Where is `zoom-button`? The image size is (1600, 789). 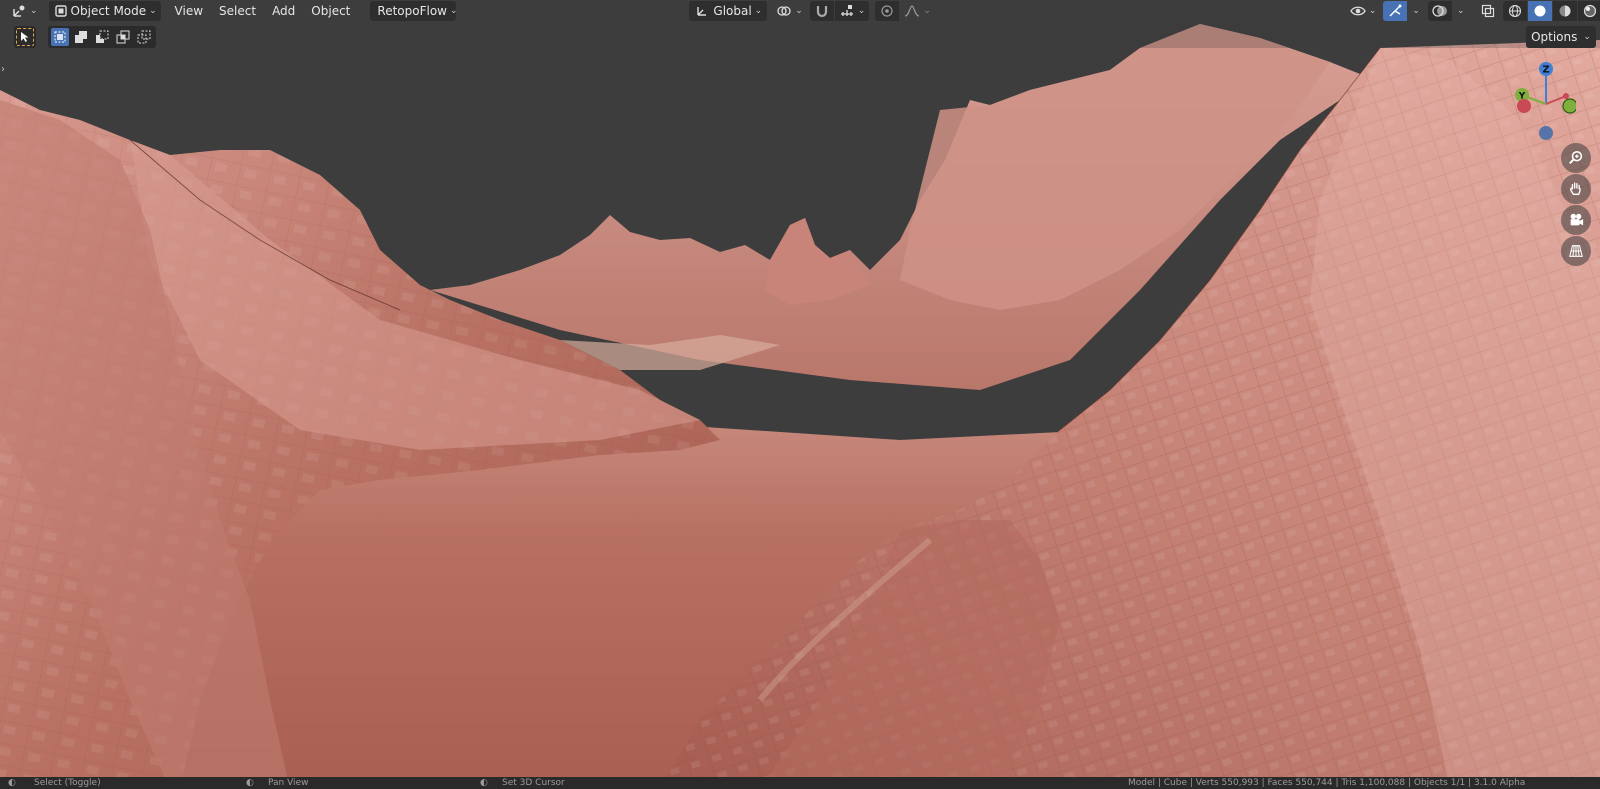 zoom-button is located at coordinates (1576, 158).